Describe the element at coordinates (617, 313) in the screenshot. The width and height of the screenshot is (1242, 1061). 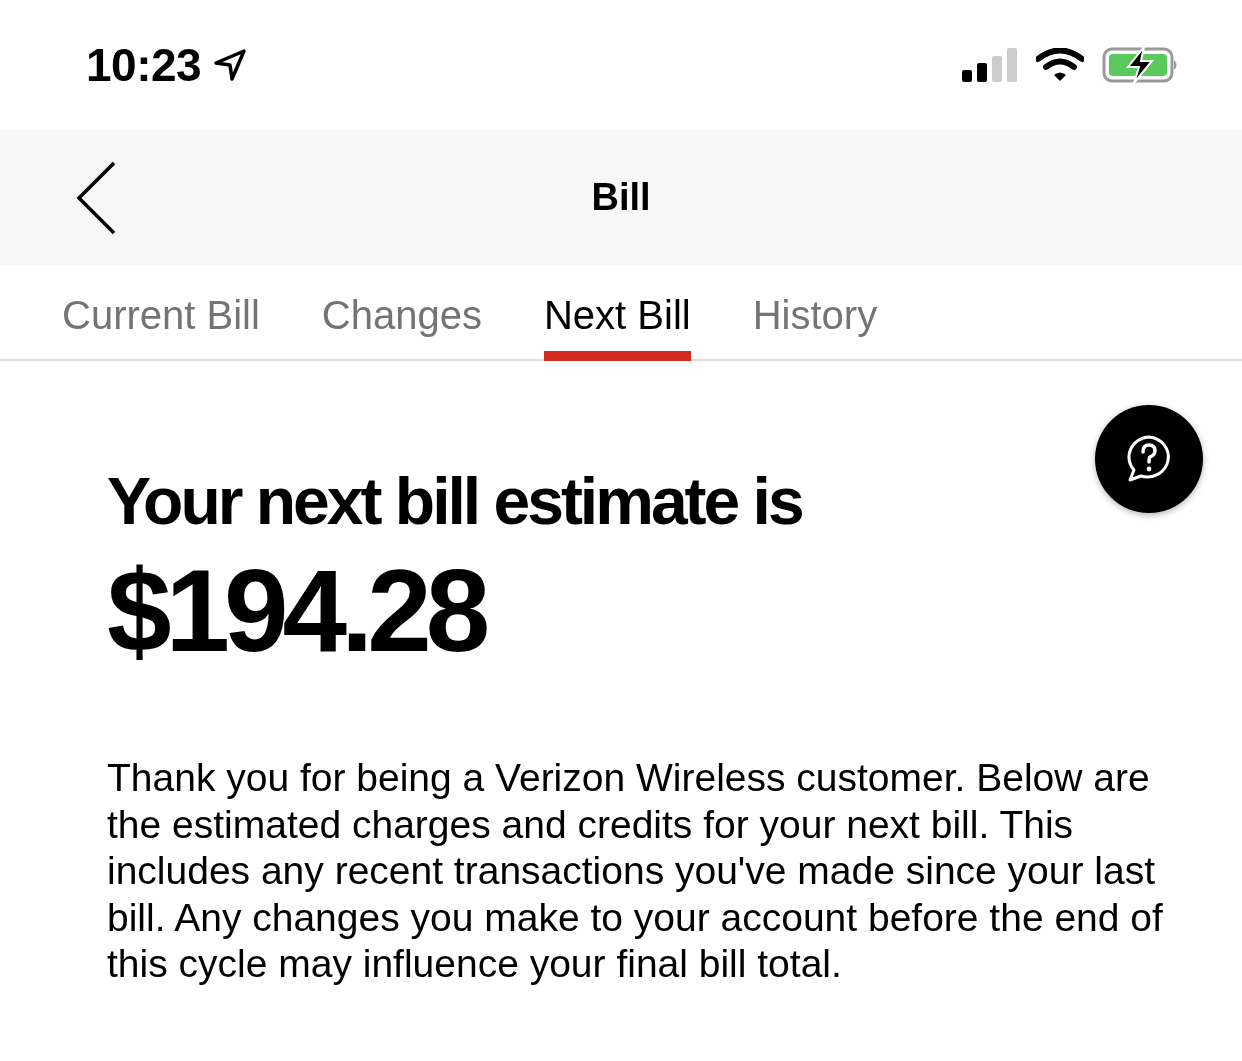
I see `tab: Next Bill` at that location.